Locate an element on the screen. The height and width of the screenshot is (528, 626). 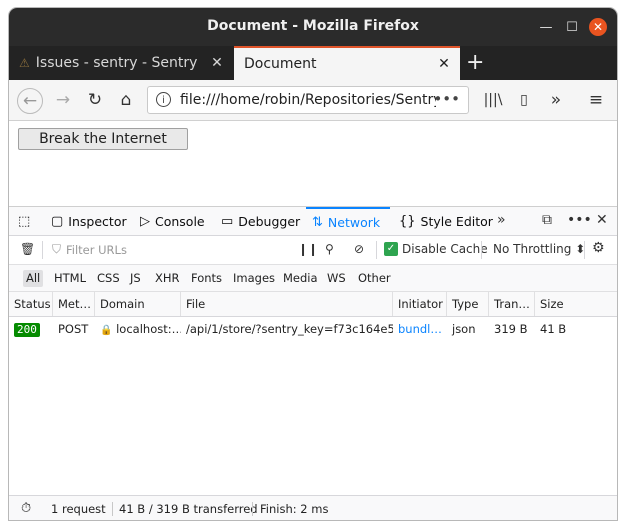
column-initiator: Initiator is located at coordinates (420, 304).